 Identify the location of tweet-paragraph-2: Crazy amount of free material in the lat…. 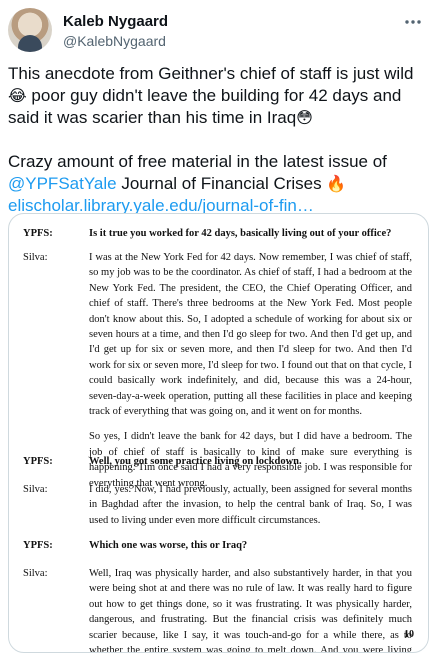
(197, 183).